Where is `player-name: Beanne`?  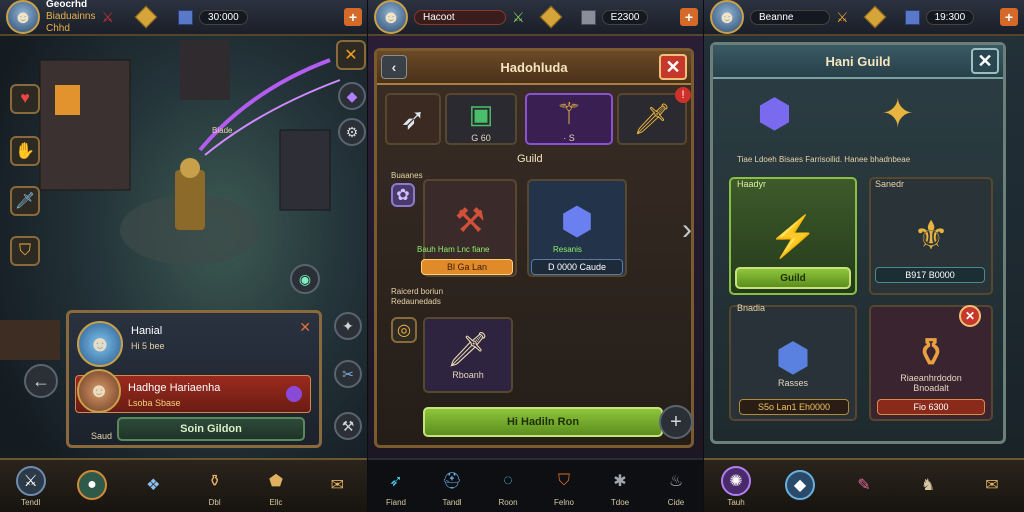 player-name: Beanne is located at coordinates (790, 17).